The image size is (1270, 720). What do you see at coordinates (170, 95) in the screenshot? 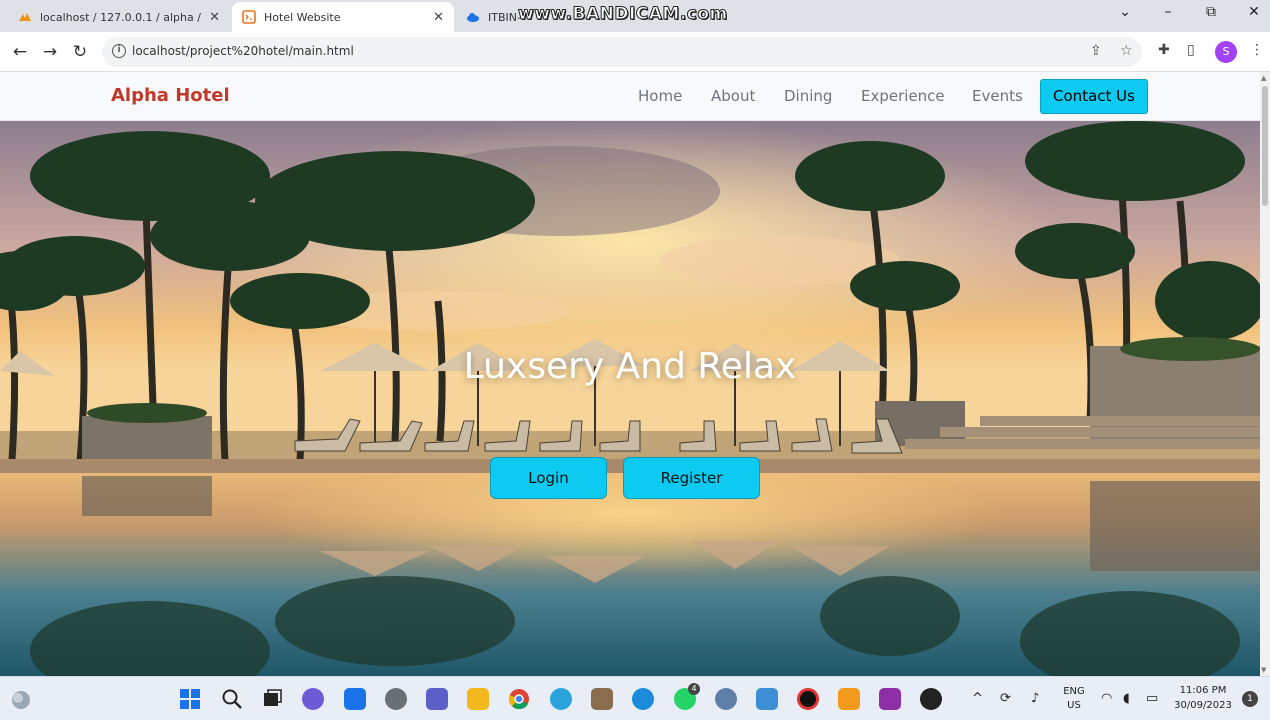
I see `brand-logo: Alpha Hotel` at bounding box center [170, 95].